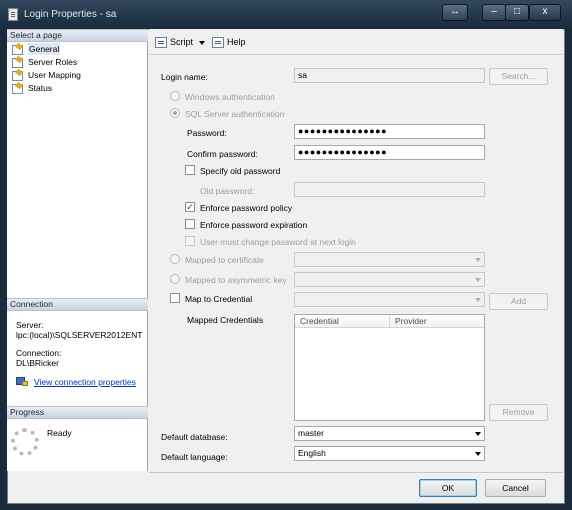 The image size is (572, 510). I want to click on window-document-icon, so click(13, 14).